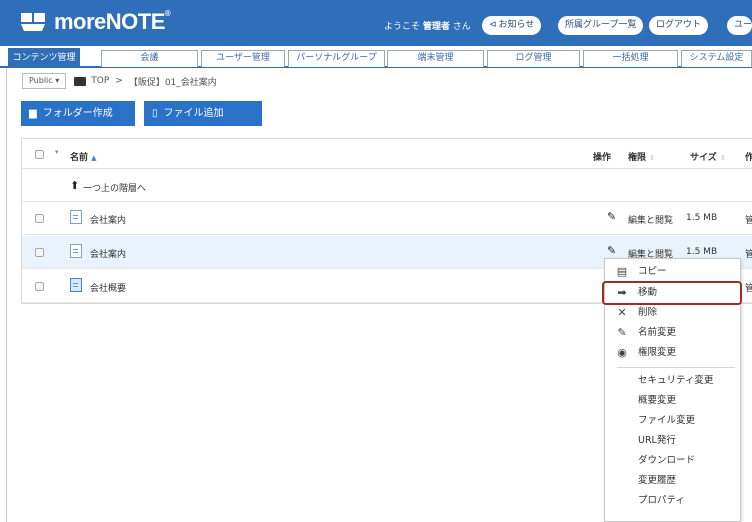 The image size is (752, 522). Describe the element at coordinates (630, 58) in the screenshot. I see `tab-bulk-processing: 一括処理` at that location.